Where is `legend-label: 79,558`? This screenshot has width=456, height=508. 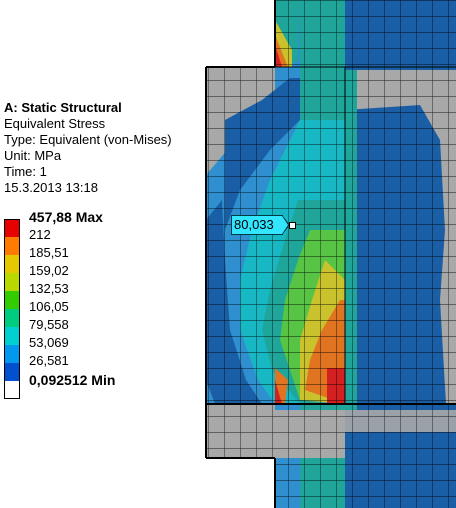 legend-label: 79,558 is located at coordinates (49, 324).